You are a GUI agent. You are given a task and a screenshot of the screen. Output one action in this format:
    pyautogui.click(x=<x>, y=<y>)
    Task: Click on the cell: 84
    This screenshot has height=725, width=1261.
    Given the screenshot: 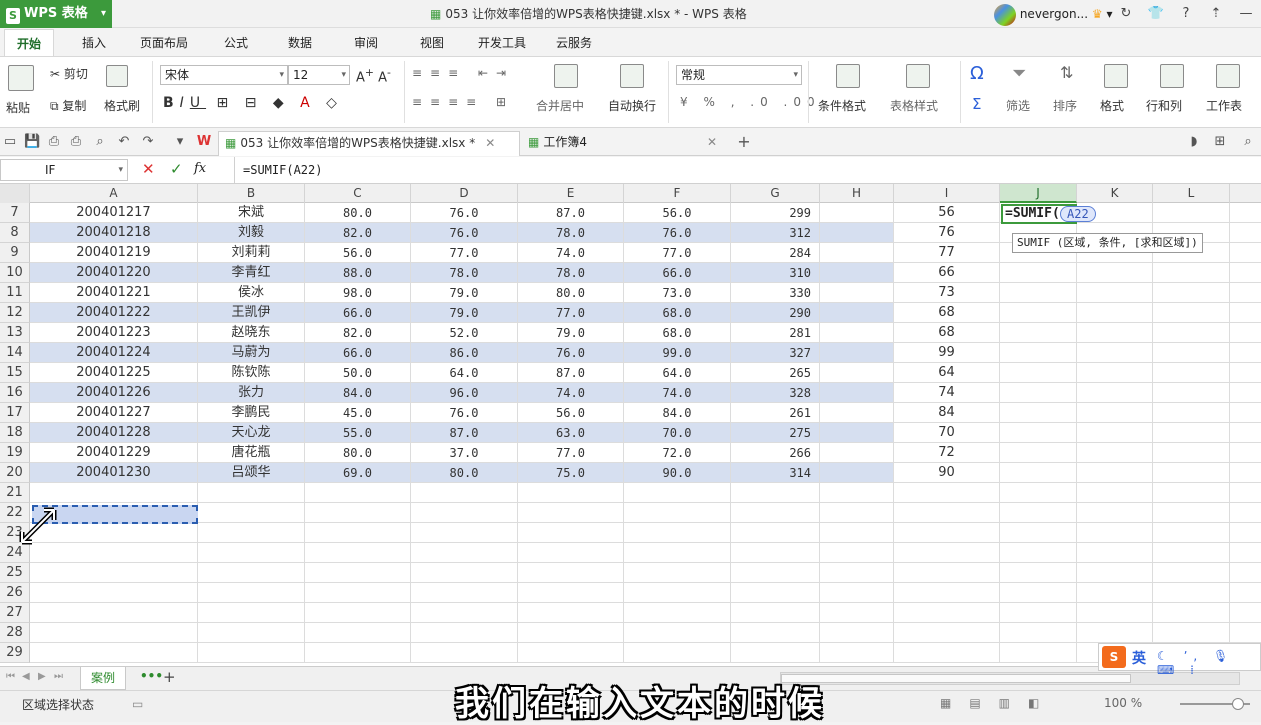 What is the action you would take?
    pyautogui.click(x=947, y=413)
    